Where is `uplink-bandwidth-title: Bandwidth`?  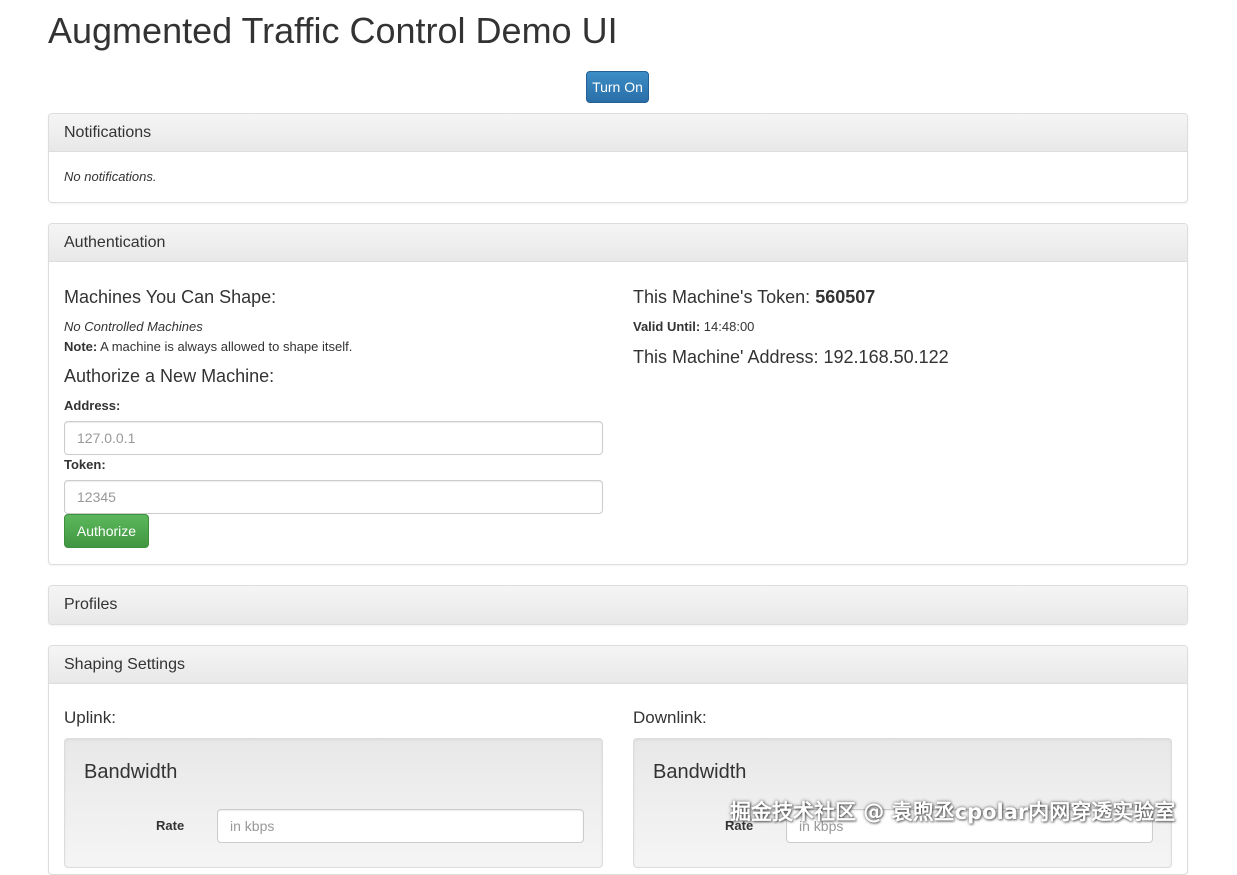 uplink-bandwidth-title: Bandwidth is located at coordinates (131, 772).